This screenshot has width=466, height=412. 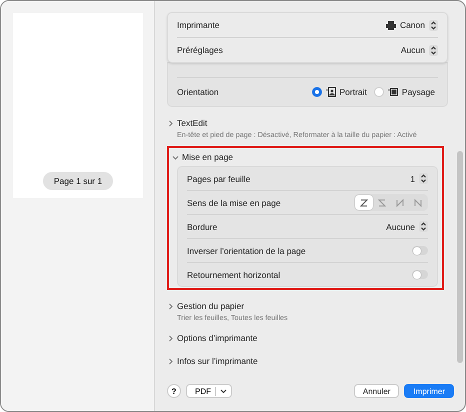 What do you see at coordinates (217, 338) in the screenshot?
I see `section-title: Options d’imprimante` at bounding box center [217, 338].